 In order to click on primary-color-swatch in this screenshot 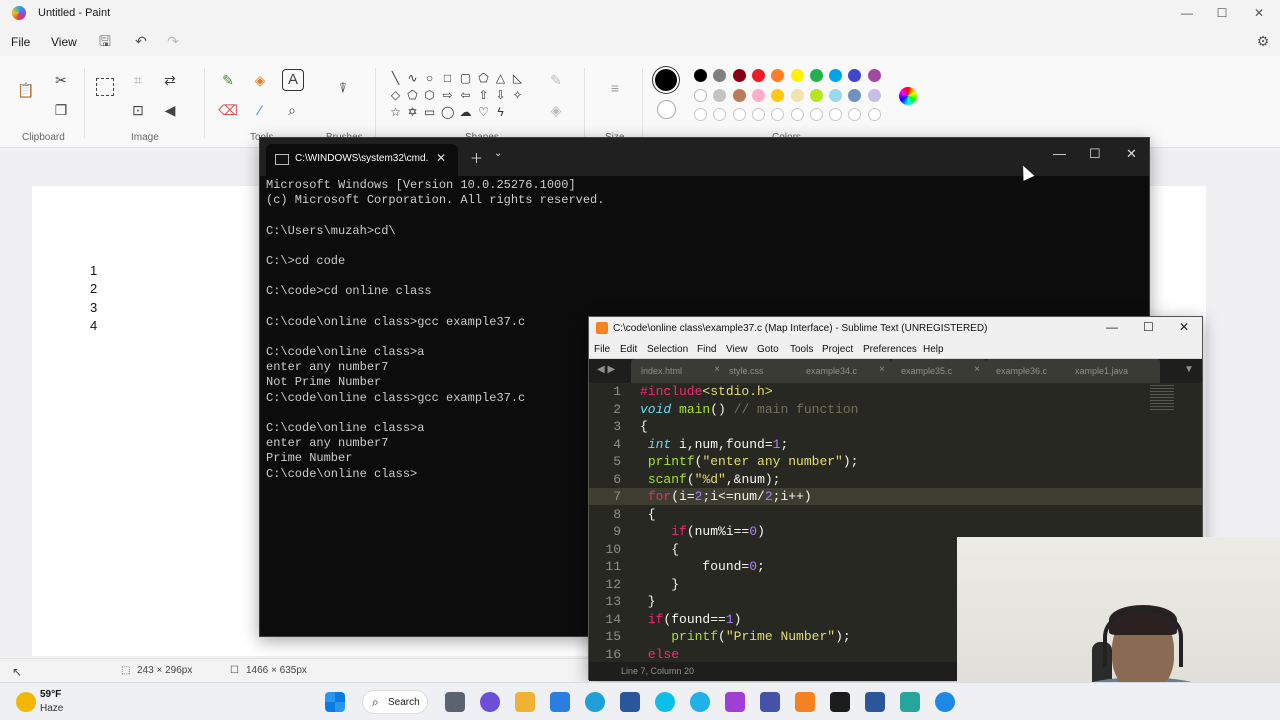, I will do `click(666, 80)`.